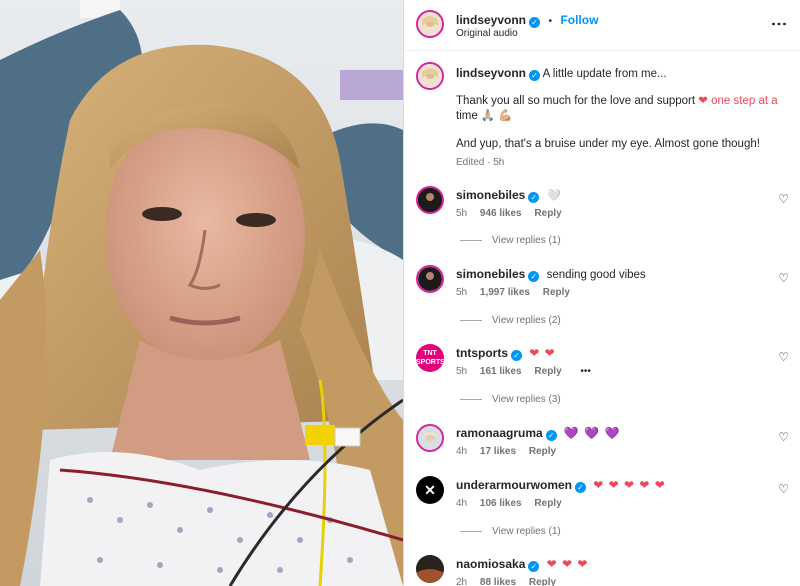  I want to click on caption-line-2-emoji: ❤ one step at a, so click(738, 101).